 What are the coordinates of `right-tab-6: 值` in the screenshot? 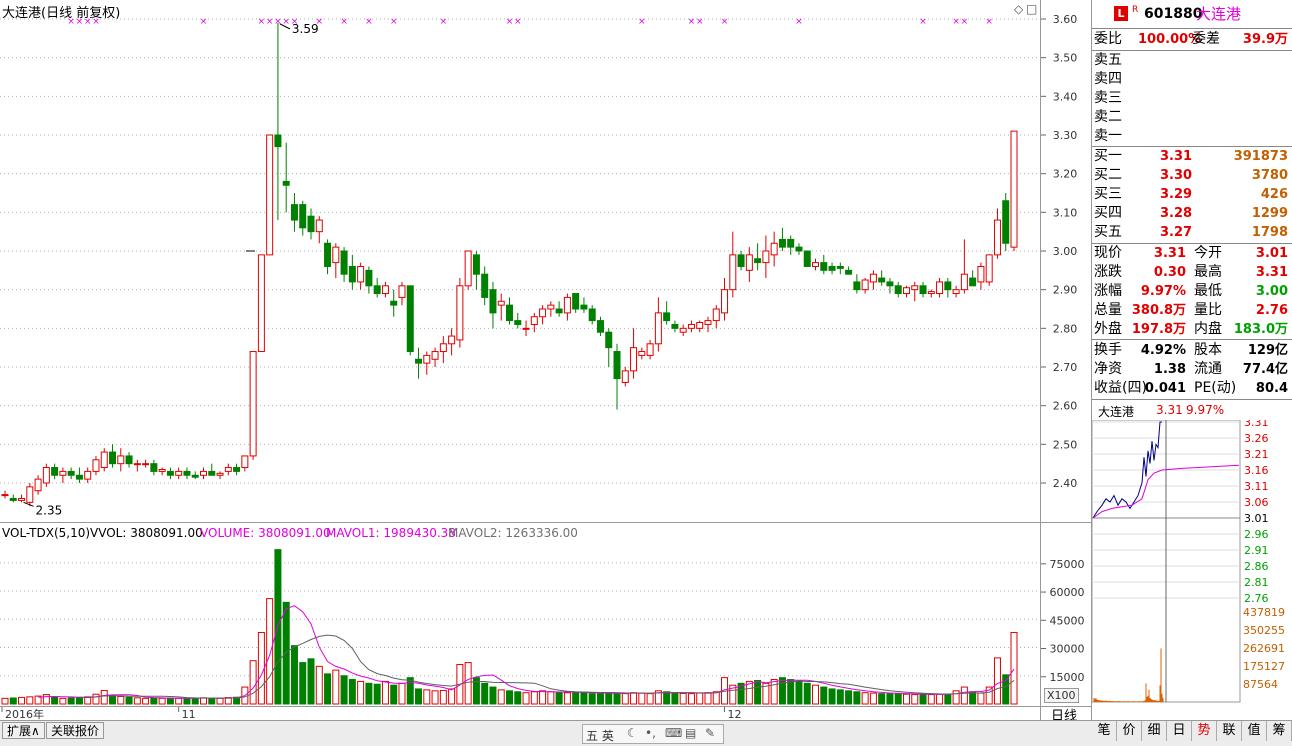 It's located at (1254, 731).